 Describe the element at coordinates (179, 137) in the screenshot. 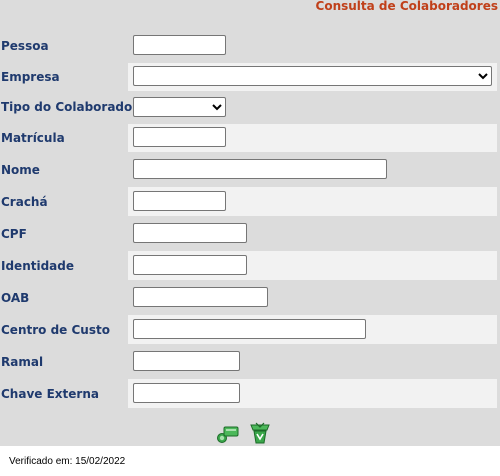

I see `matricula-input` at that location.